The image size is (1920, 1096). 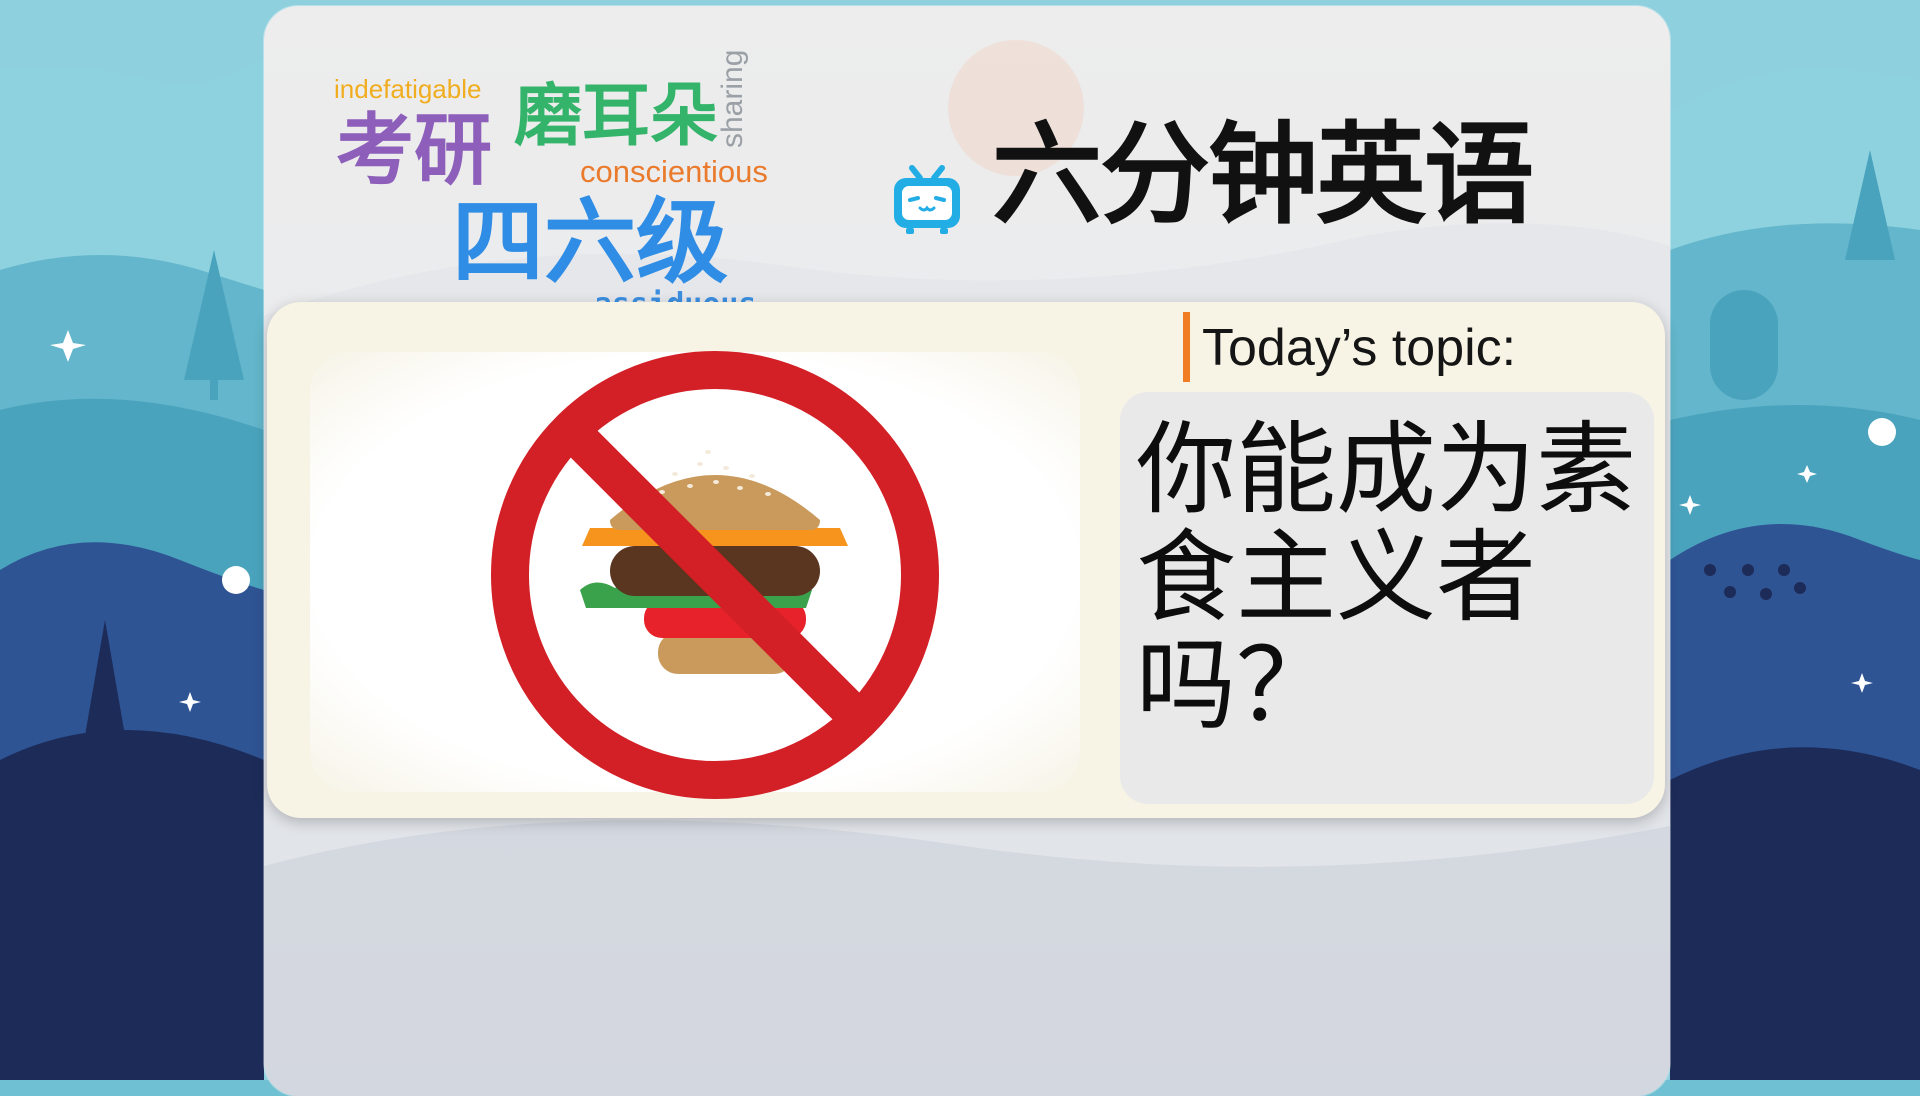 What do you see at coordinates (590, 242) in the screenshot?
I see `word-siliuji: 四六级` at bounding box center [590, 242].